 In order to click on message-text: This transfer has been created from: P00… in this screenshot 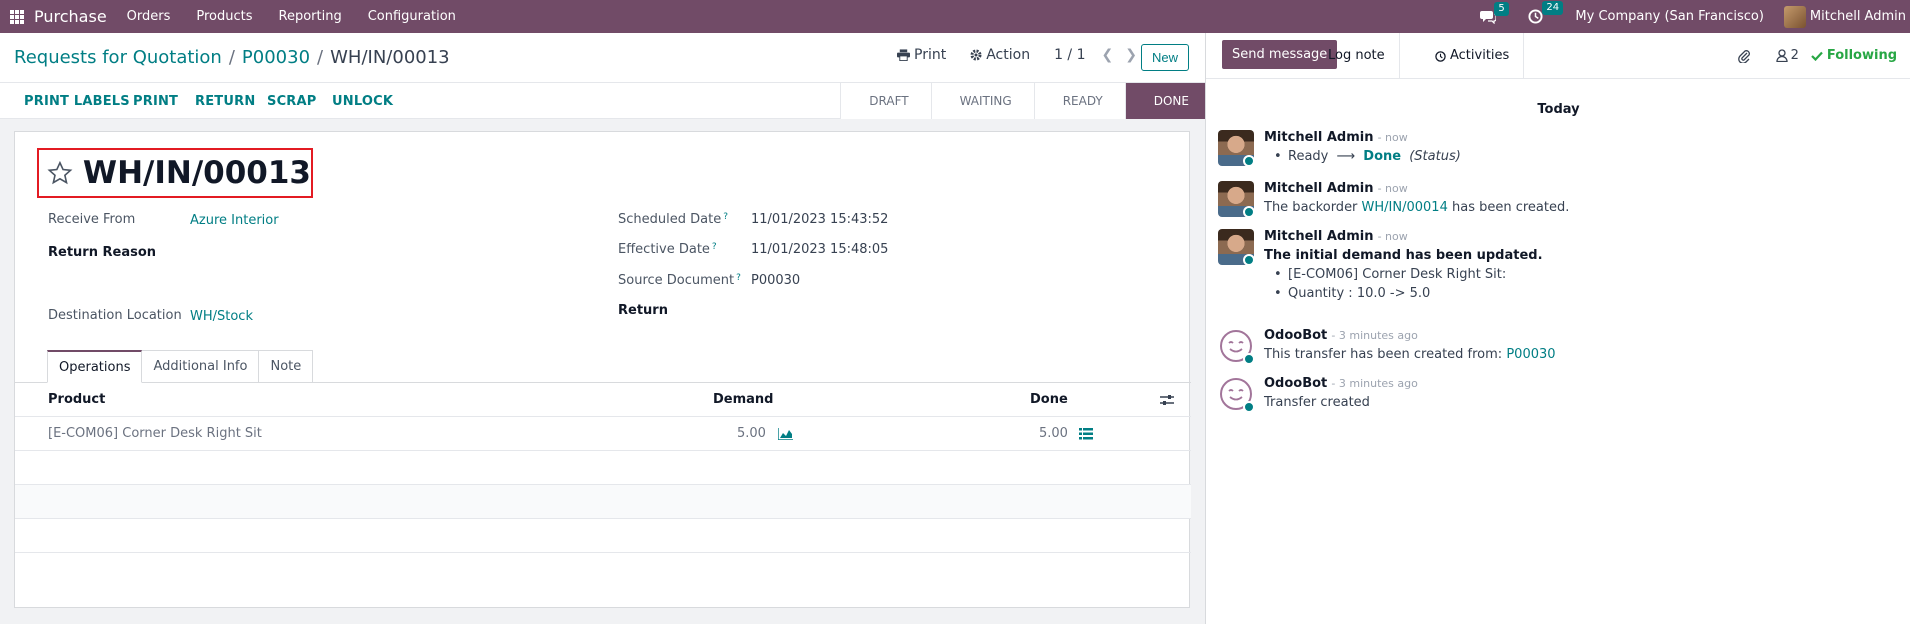, I will do `click(1410, 354)`.